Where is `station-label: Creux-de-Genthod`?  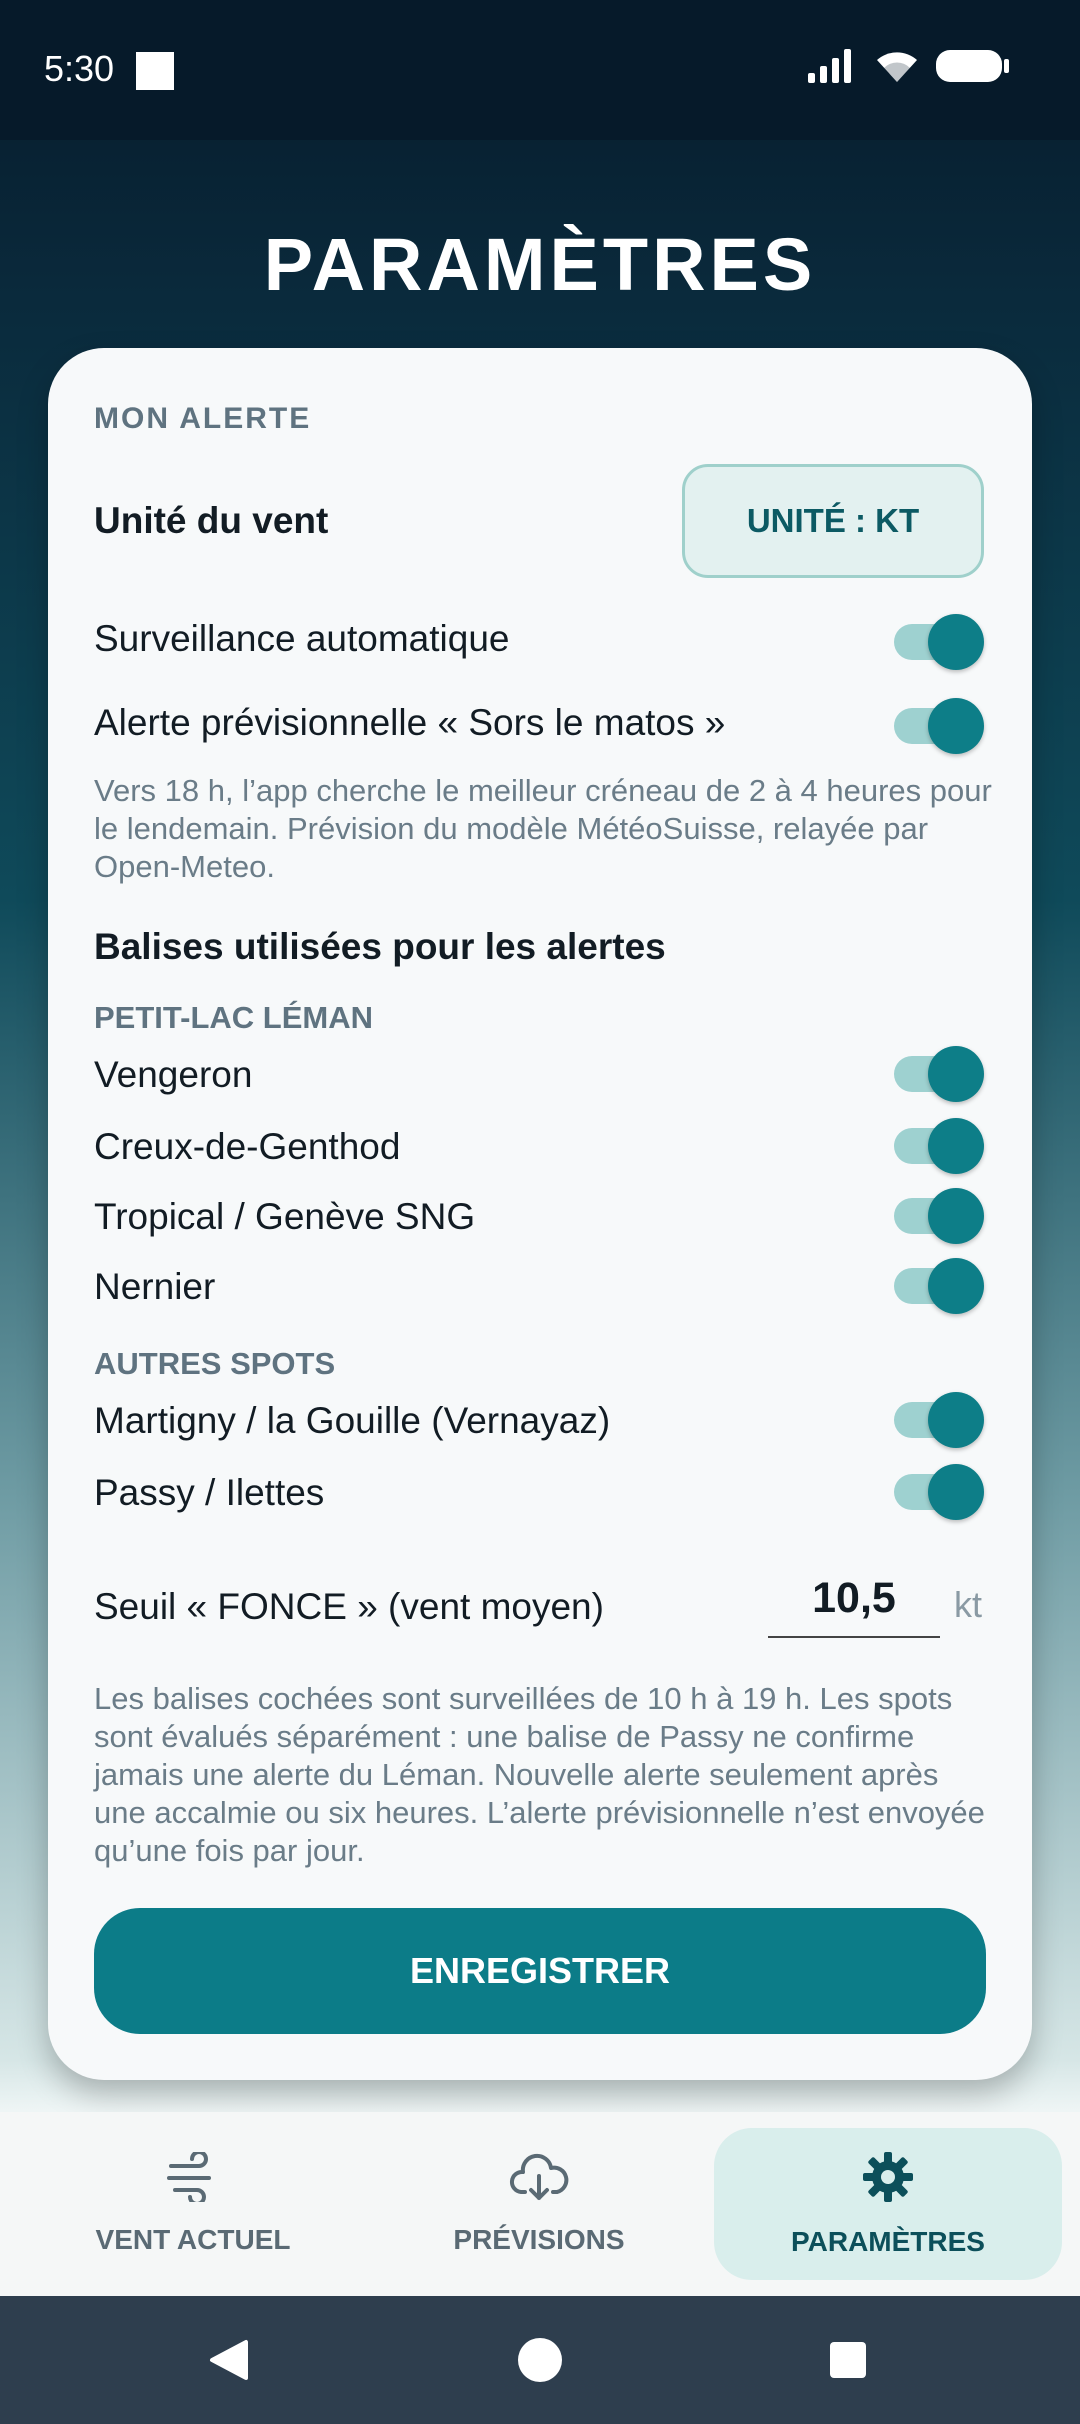 station-label: Creux-de-Genthod is located at coordinates (247, 1146).